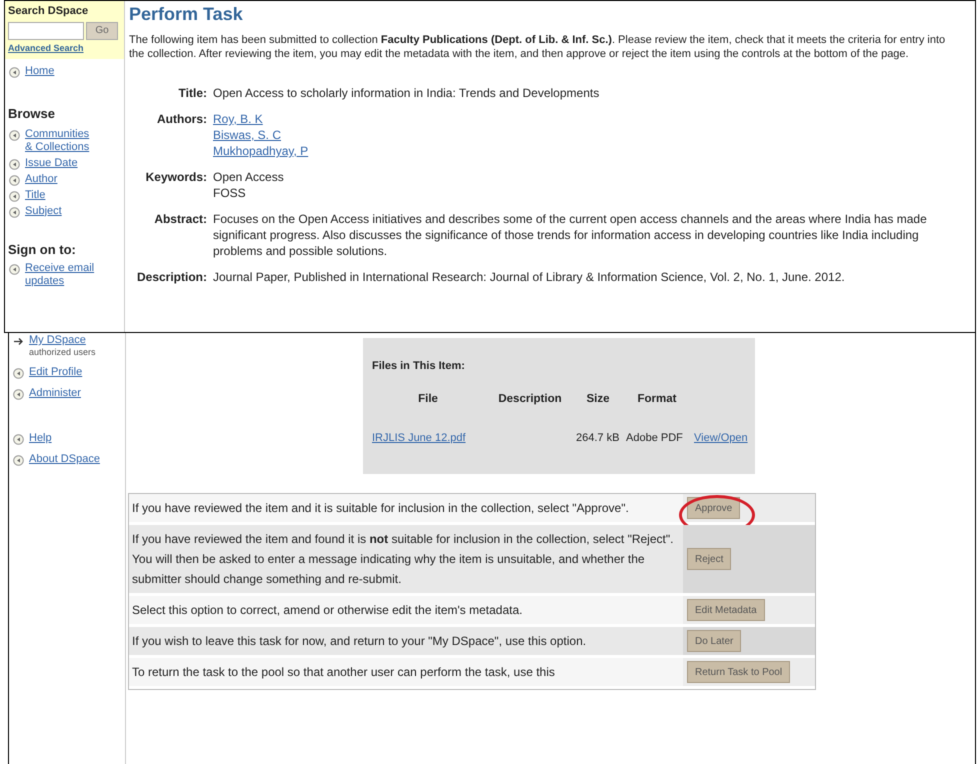  Describe the element at coordinates (406, 508) in the screenshot. I see `instruction-text: If you have reviewed the item and it is suitable for inclusion in the collection, select "Approve".` at that location.